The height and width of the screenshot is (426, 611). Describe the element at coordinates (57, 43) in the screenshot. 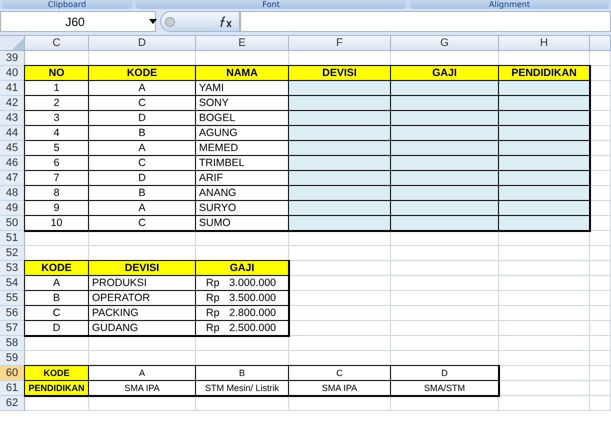

I see `column-header: C` at that location.